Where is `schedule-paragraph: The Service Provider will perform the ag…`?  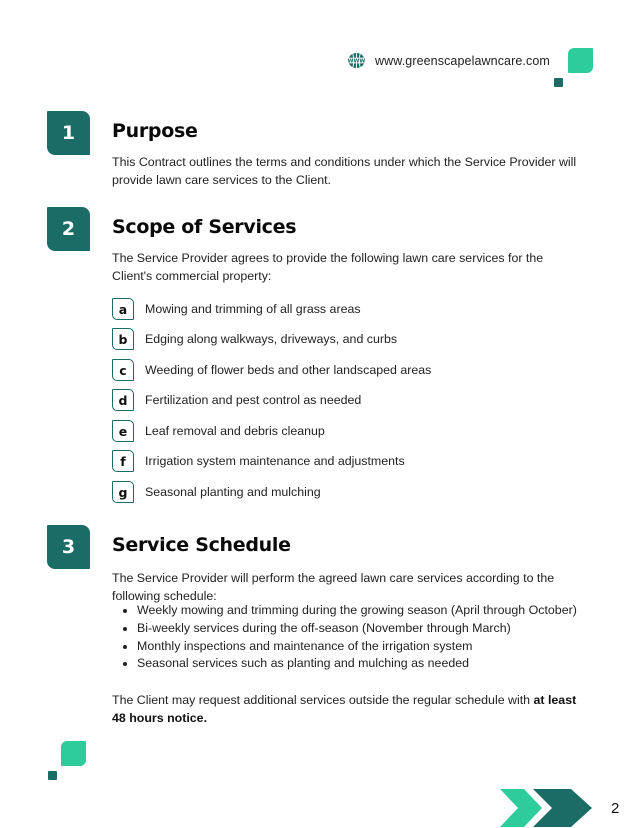 schedule-paragraph: The Service Provider will perform the ag… is located at coordinates (333, 587).